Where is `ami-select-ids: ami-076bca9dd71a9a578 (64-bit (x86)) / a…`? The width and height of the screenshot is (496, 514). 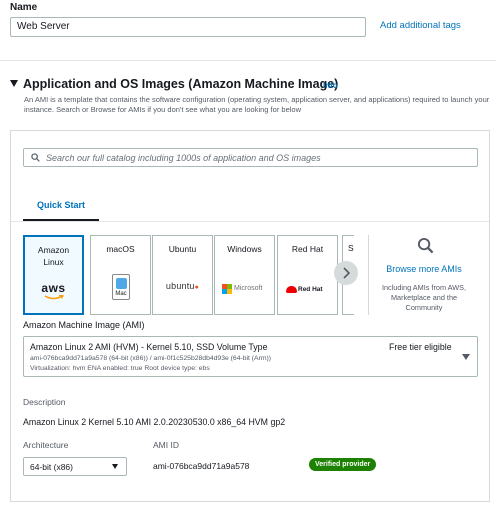 ami-select-ids: ami-076bca9dd71a9a578 (64-bit (x86)) / a… is located at coordinates (151, 358).